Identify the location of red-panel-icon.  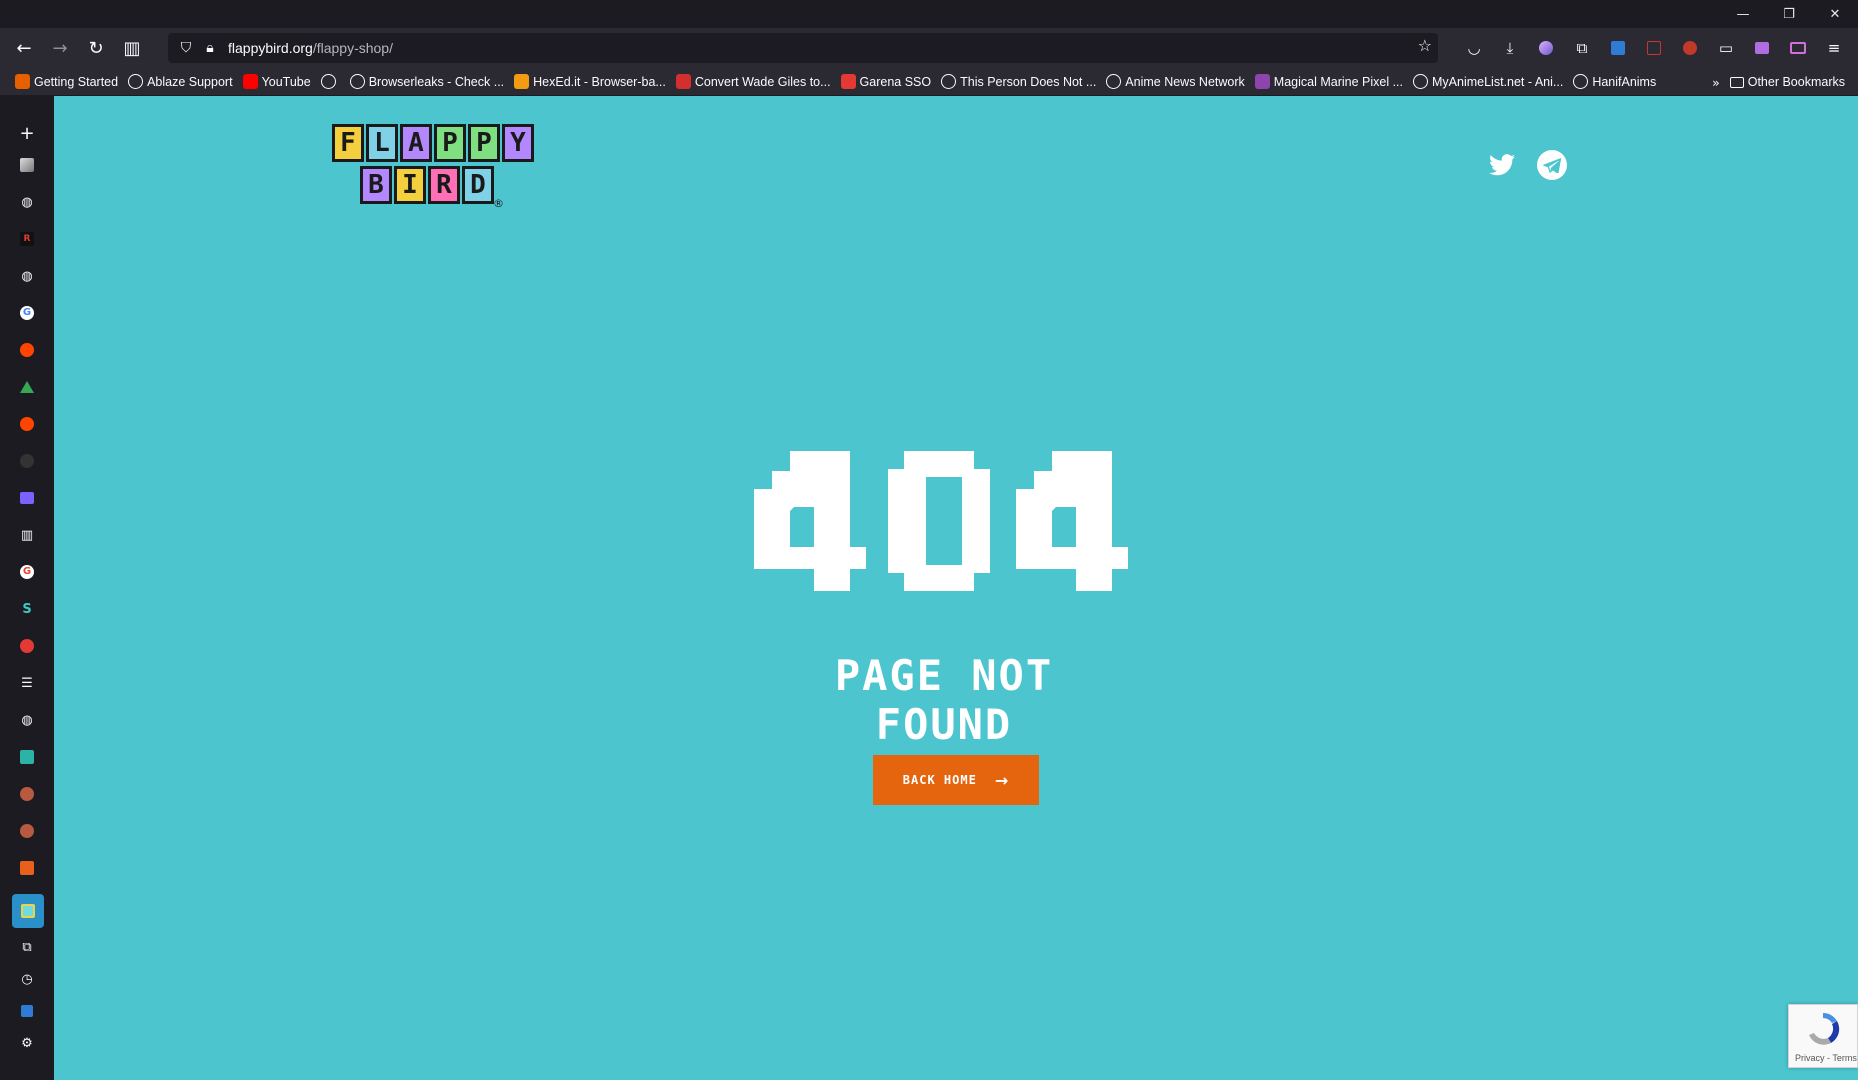
(27, 646).